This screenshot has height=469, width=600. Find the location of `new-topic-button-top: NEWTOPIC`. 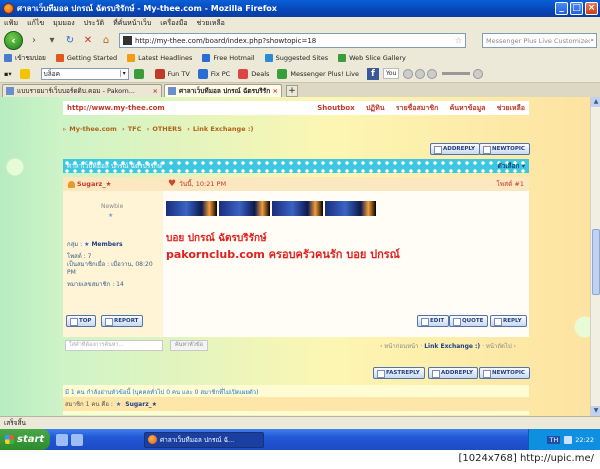

new-topic-button-top: NEWTOPIC is located at coordinates (504, 149).